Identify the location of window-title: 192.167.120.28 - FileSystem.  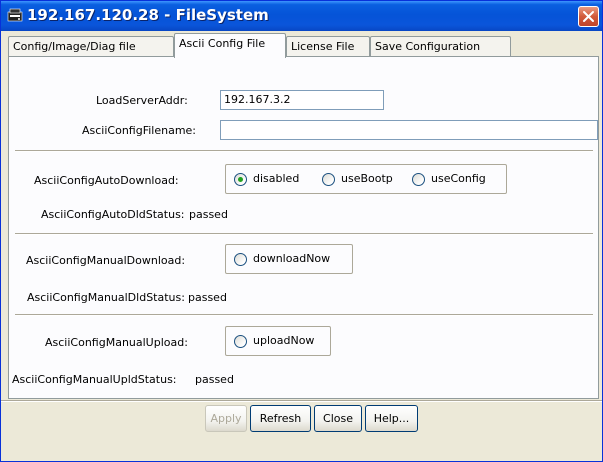
(148, 15).